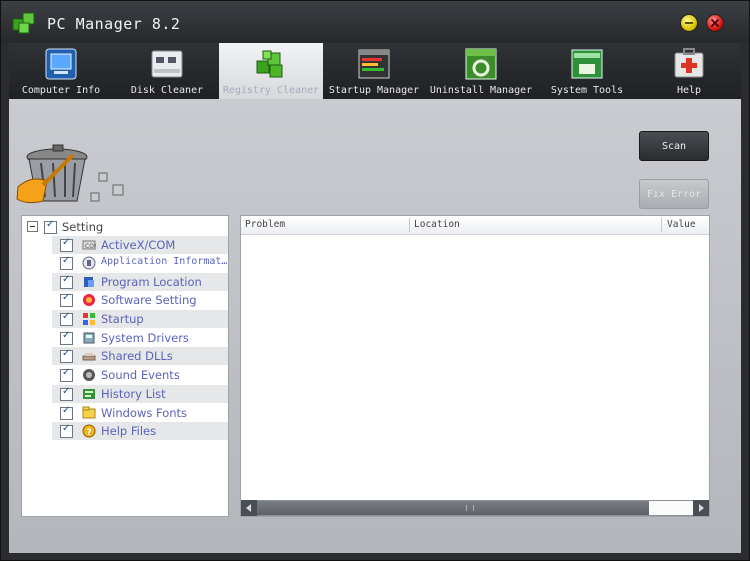 Image resolution: width=750 pixels, height=561 pixels. I want to click on trash-broom-icon, so click(70, 174).